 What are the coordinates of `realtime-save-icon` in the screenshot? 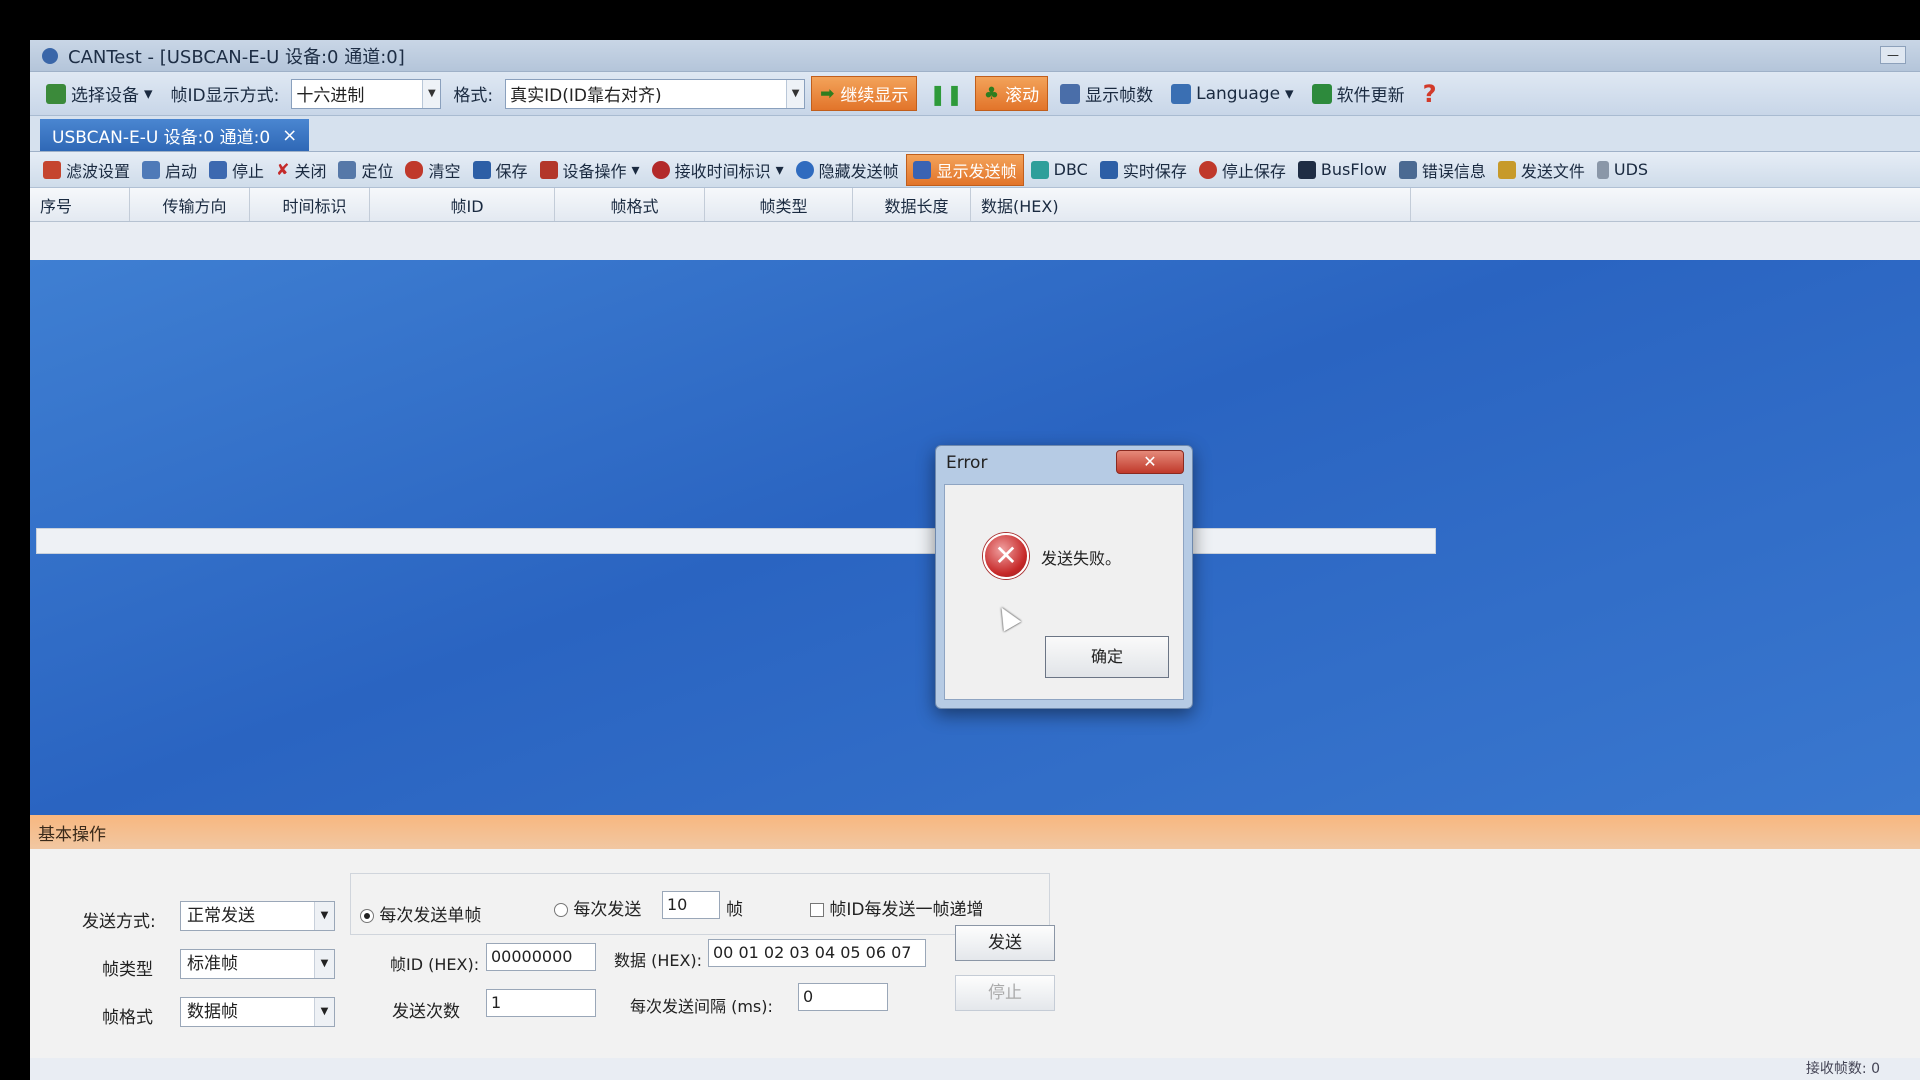 It's located at (1108, 169).